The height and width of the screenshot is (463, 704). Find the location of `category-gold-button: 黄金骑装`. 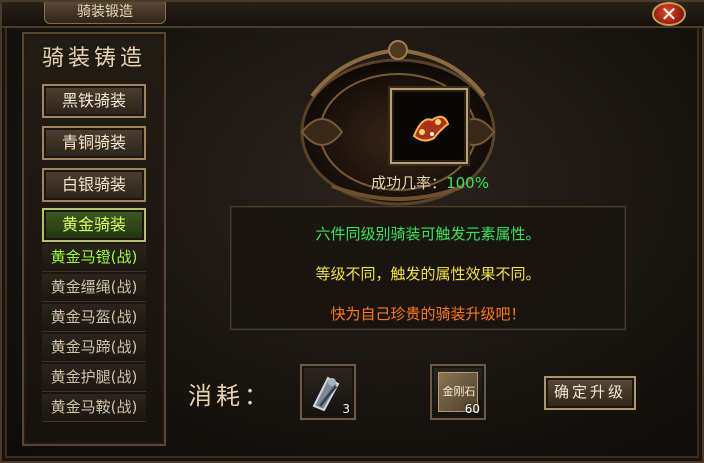

category-gold-button: 黄金骑装 is located at coordinates (94, 225).